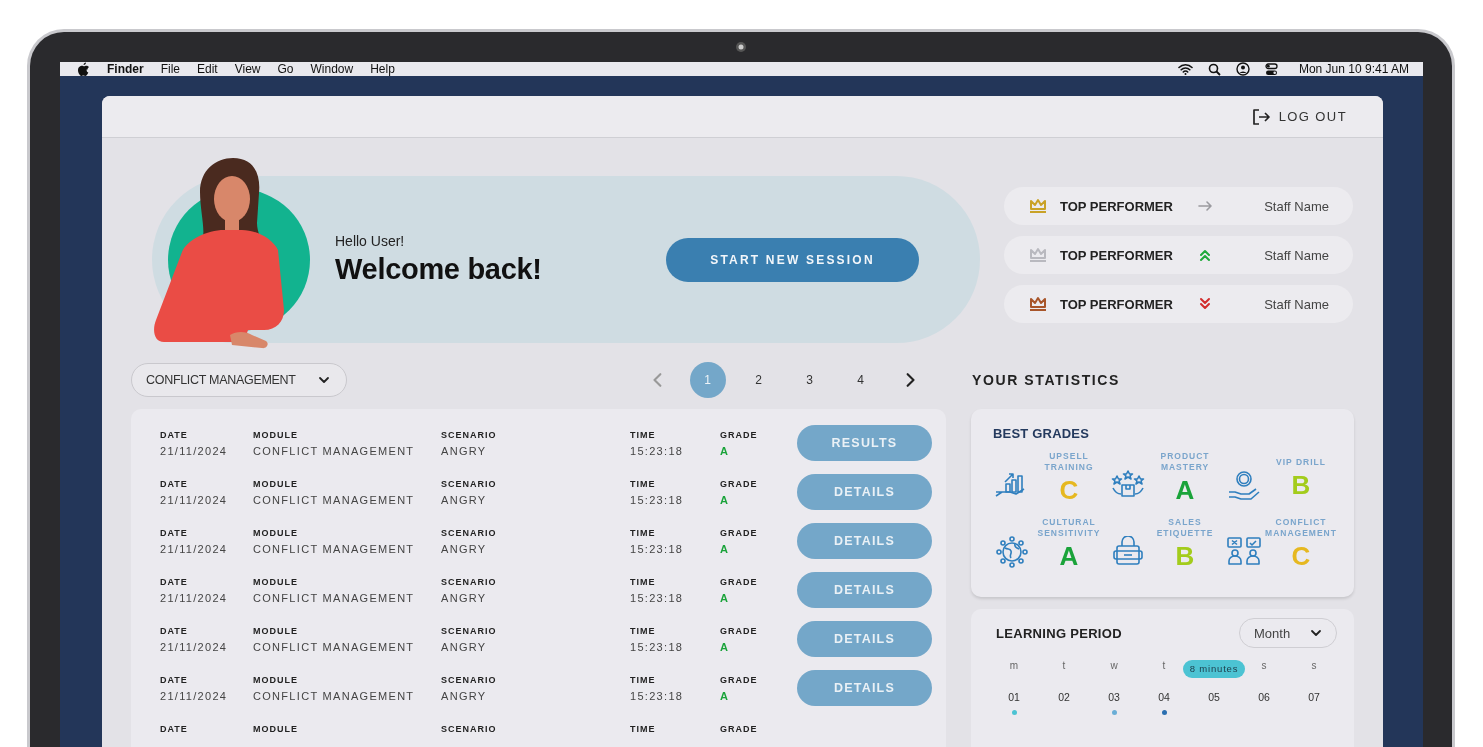  Describe the element at coordinates (170, 69) in the screenshot. I see `menu-item: File` at that location.